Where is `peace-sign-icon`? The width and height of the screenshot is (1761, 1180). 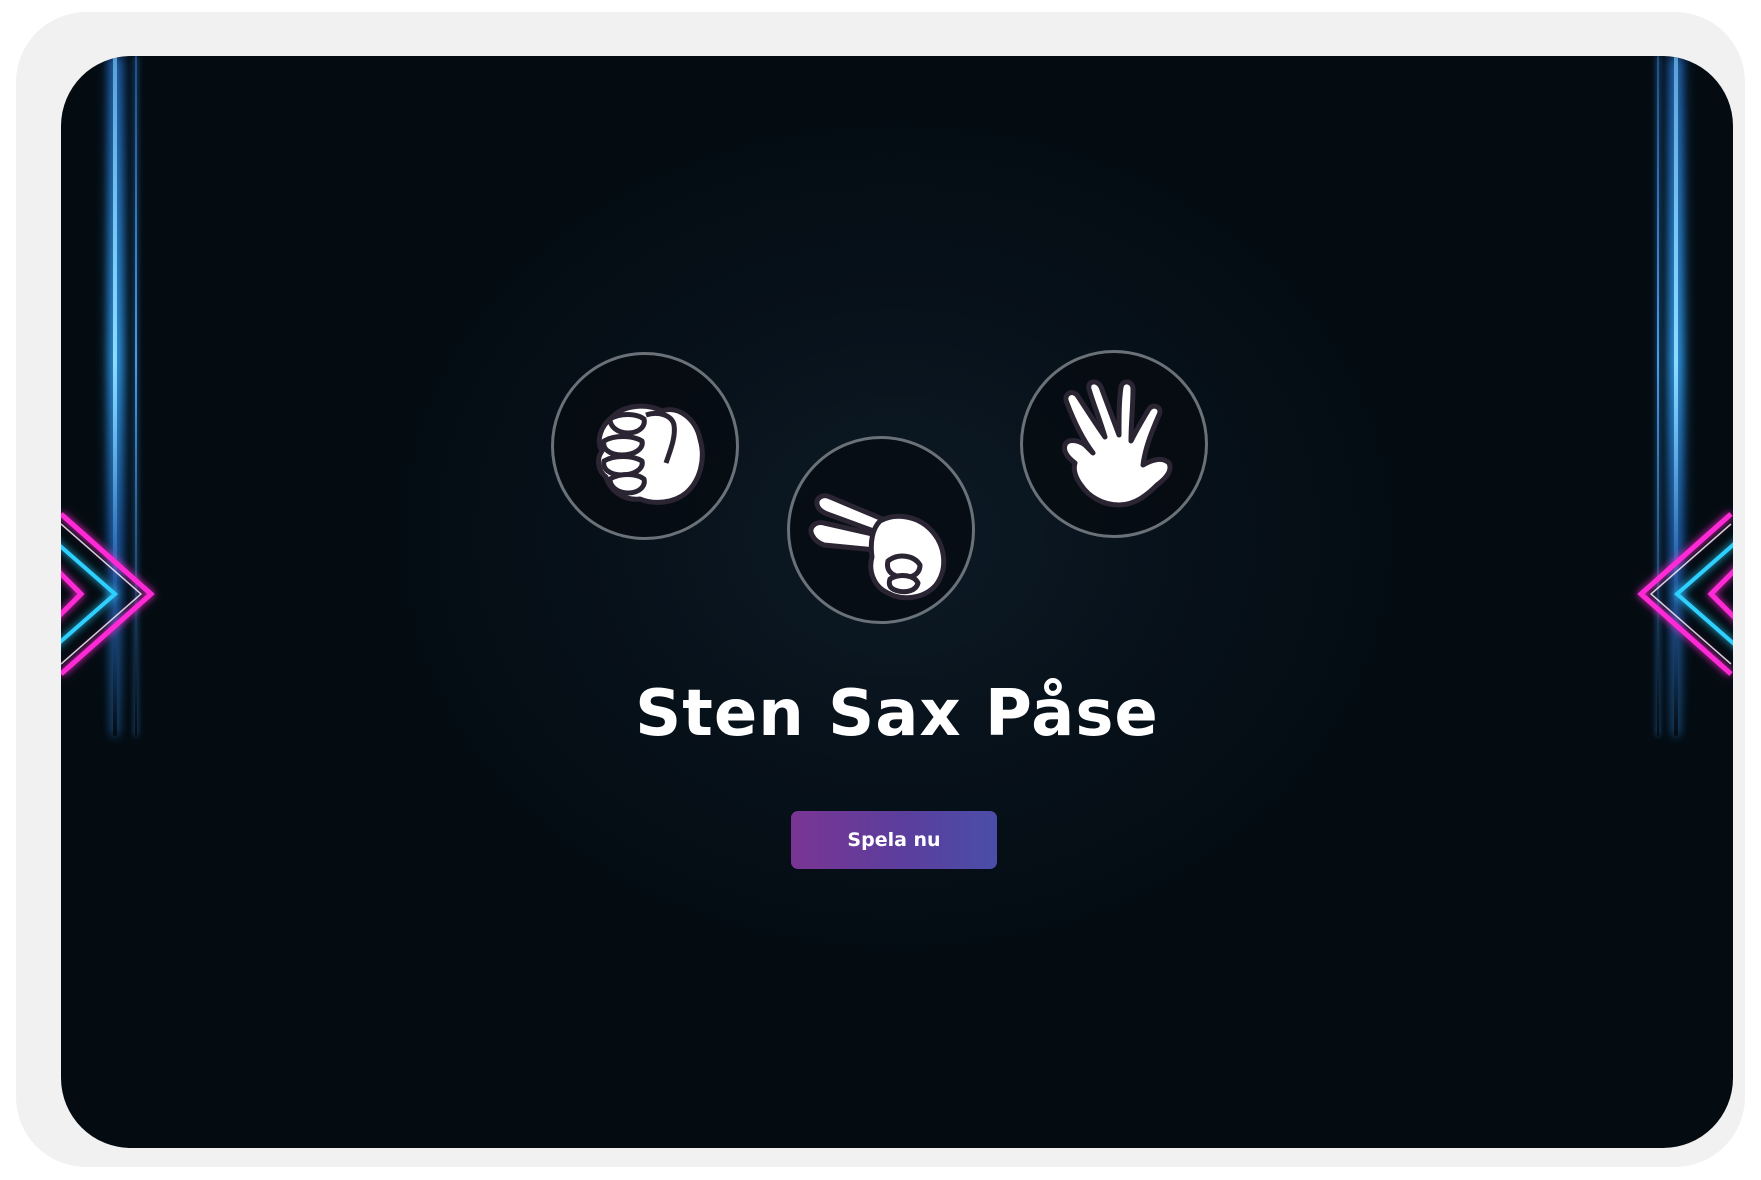
peace-sign-icon is located at coordinates (877, 547).